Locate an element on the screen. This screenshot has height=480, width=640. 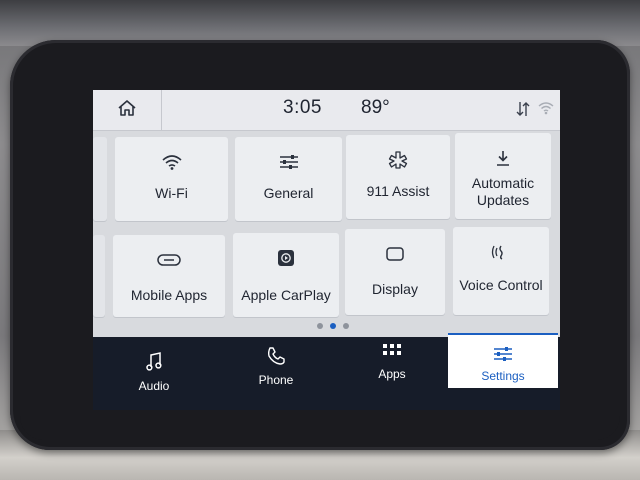
status-bar: 3:05 89° is located at coordinates (326, 110).